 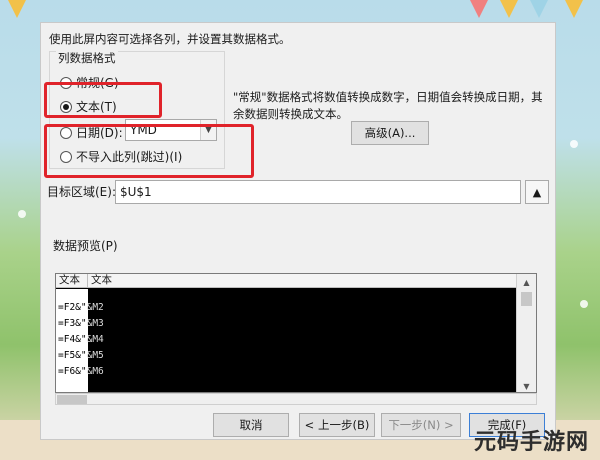 I want to click on target-area-label: 目标区域(E):, so click(x=81, y=192).